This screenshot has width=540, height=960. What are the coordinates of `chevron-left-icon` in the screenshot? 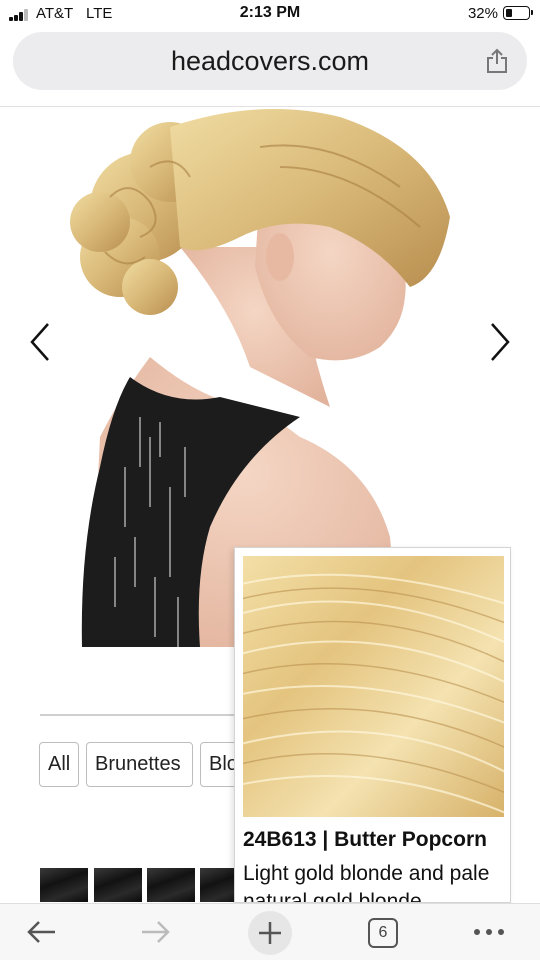 It's located at (40, 342).